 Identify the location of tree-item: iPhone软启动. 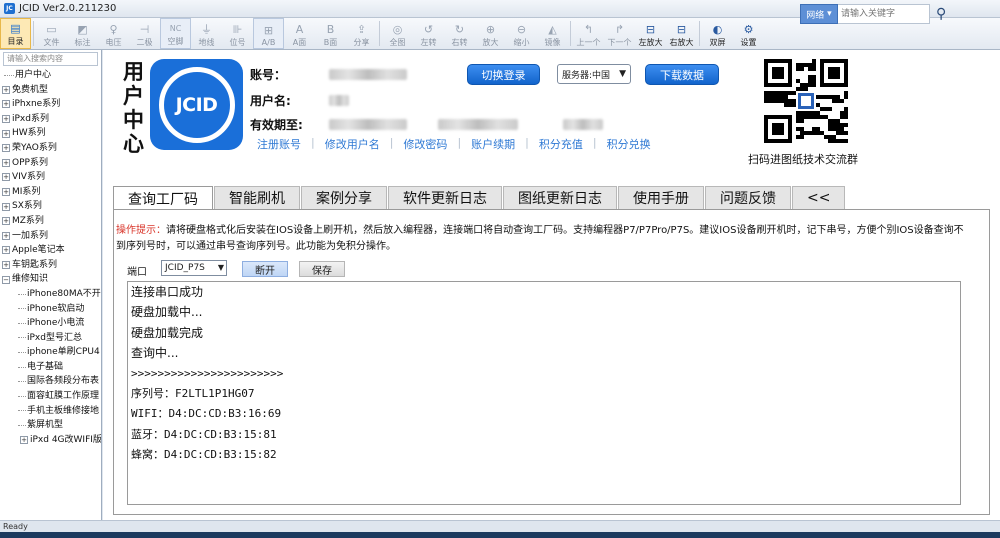
(50, 309).